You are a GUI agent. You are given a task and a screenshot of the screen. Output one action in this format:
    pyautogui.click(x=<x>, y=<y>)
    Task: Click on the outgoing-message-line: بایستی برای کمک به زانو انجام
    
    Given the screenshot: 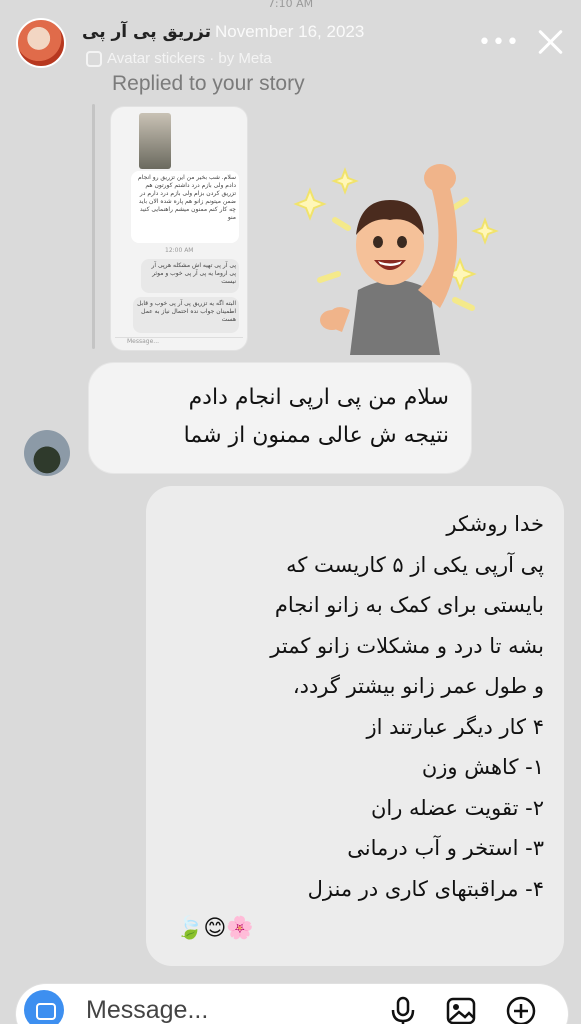 What is the action you would take?
    pyautogui.click(x=409, y=605)
    